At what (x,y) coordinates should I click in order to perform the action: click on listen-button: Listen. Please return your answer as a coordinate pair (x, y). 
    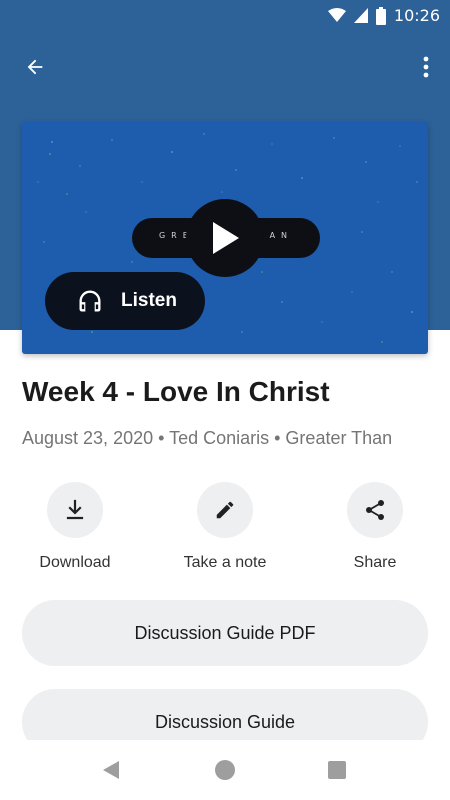
    Looking at the image, I should click on (125, 301).